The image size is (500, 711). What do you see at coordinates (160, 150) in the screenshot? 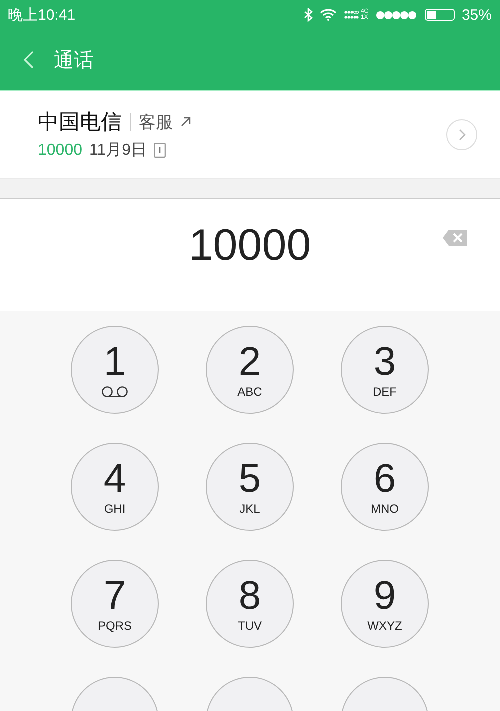
I see `sim-icon` at bounding box center [160, 150].